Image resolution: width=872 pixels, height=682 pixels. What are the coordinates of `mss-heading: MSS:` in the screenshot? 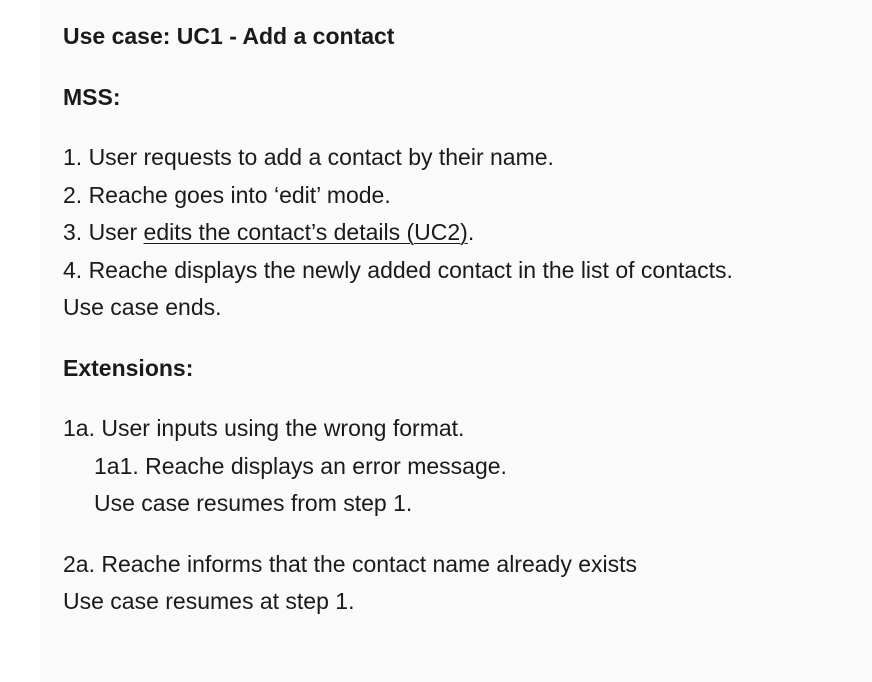 It's located at (92, 96).